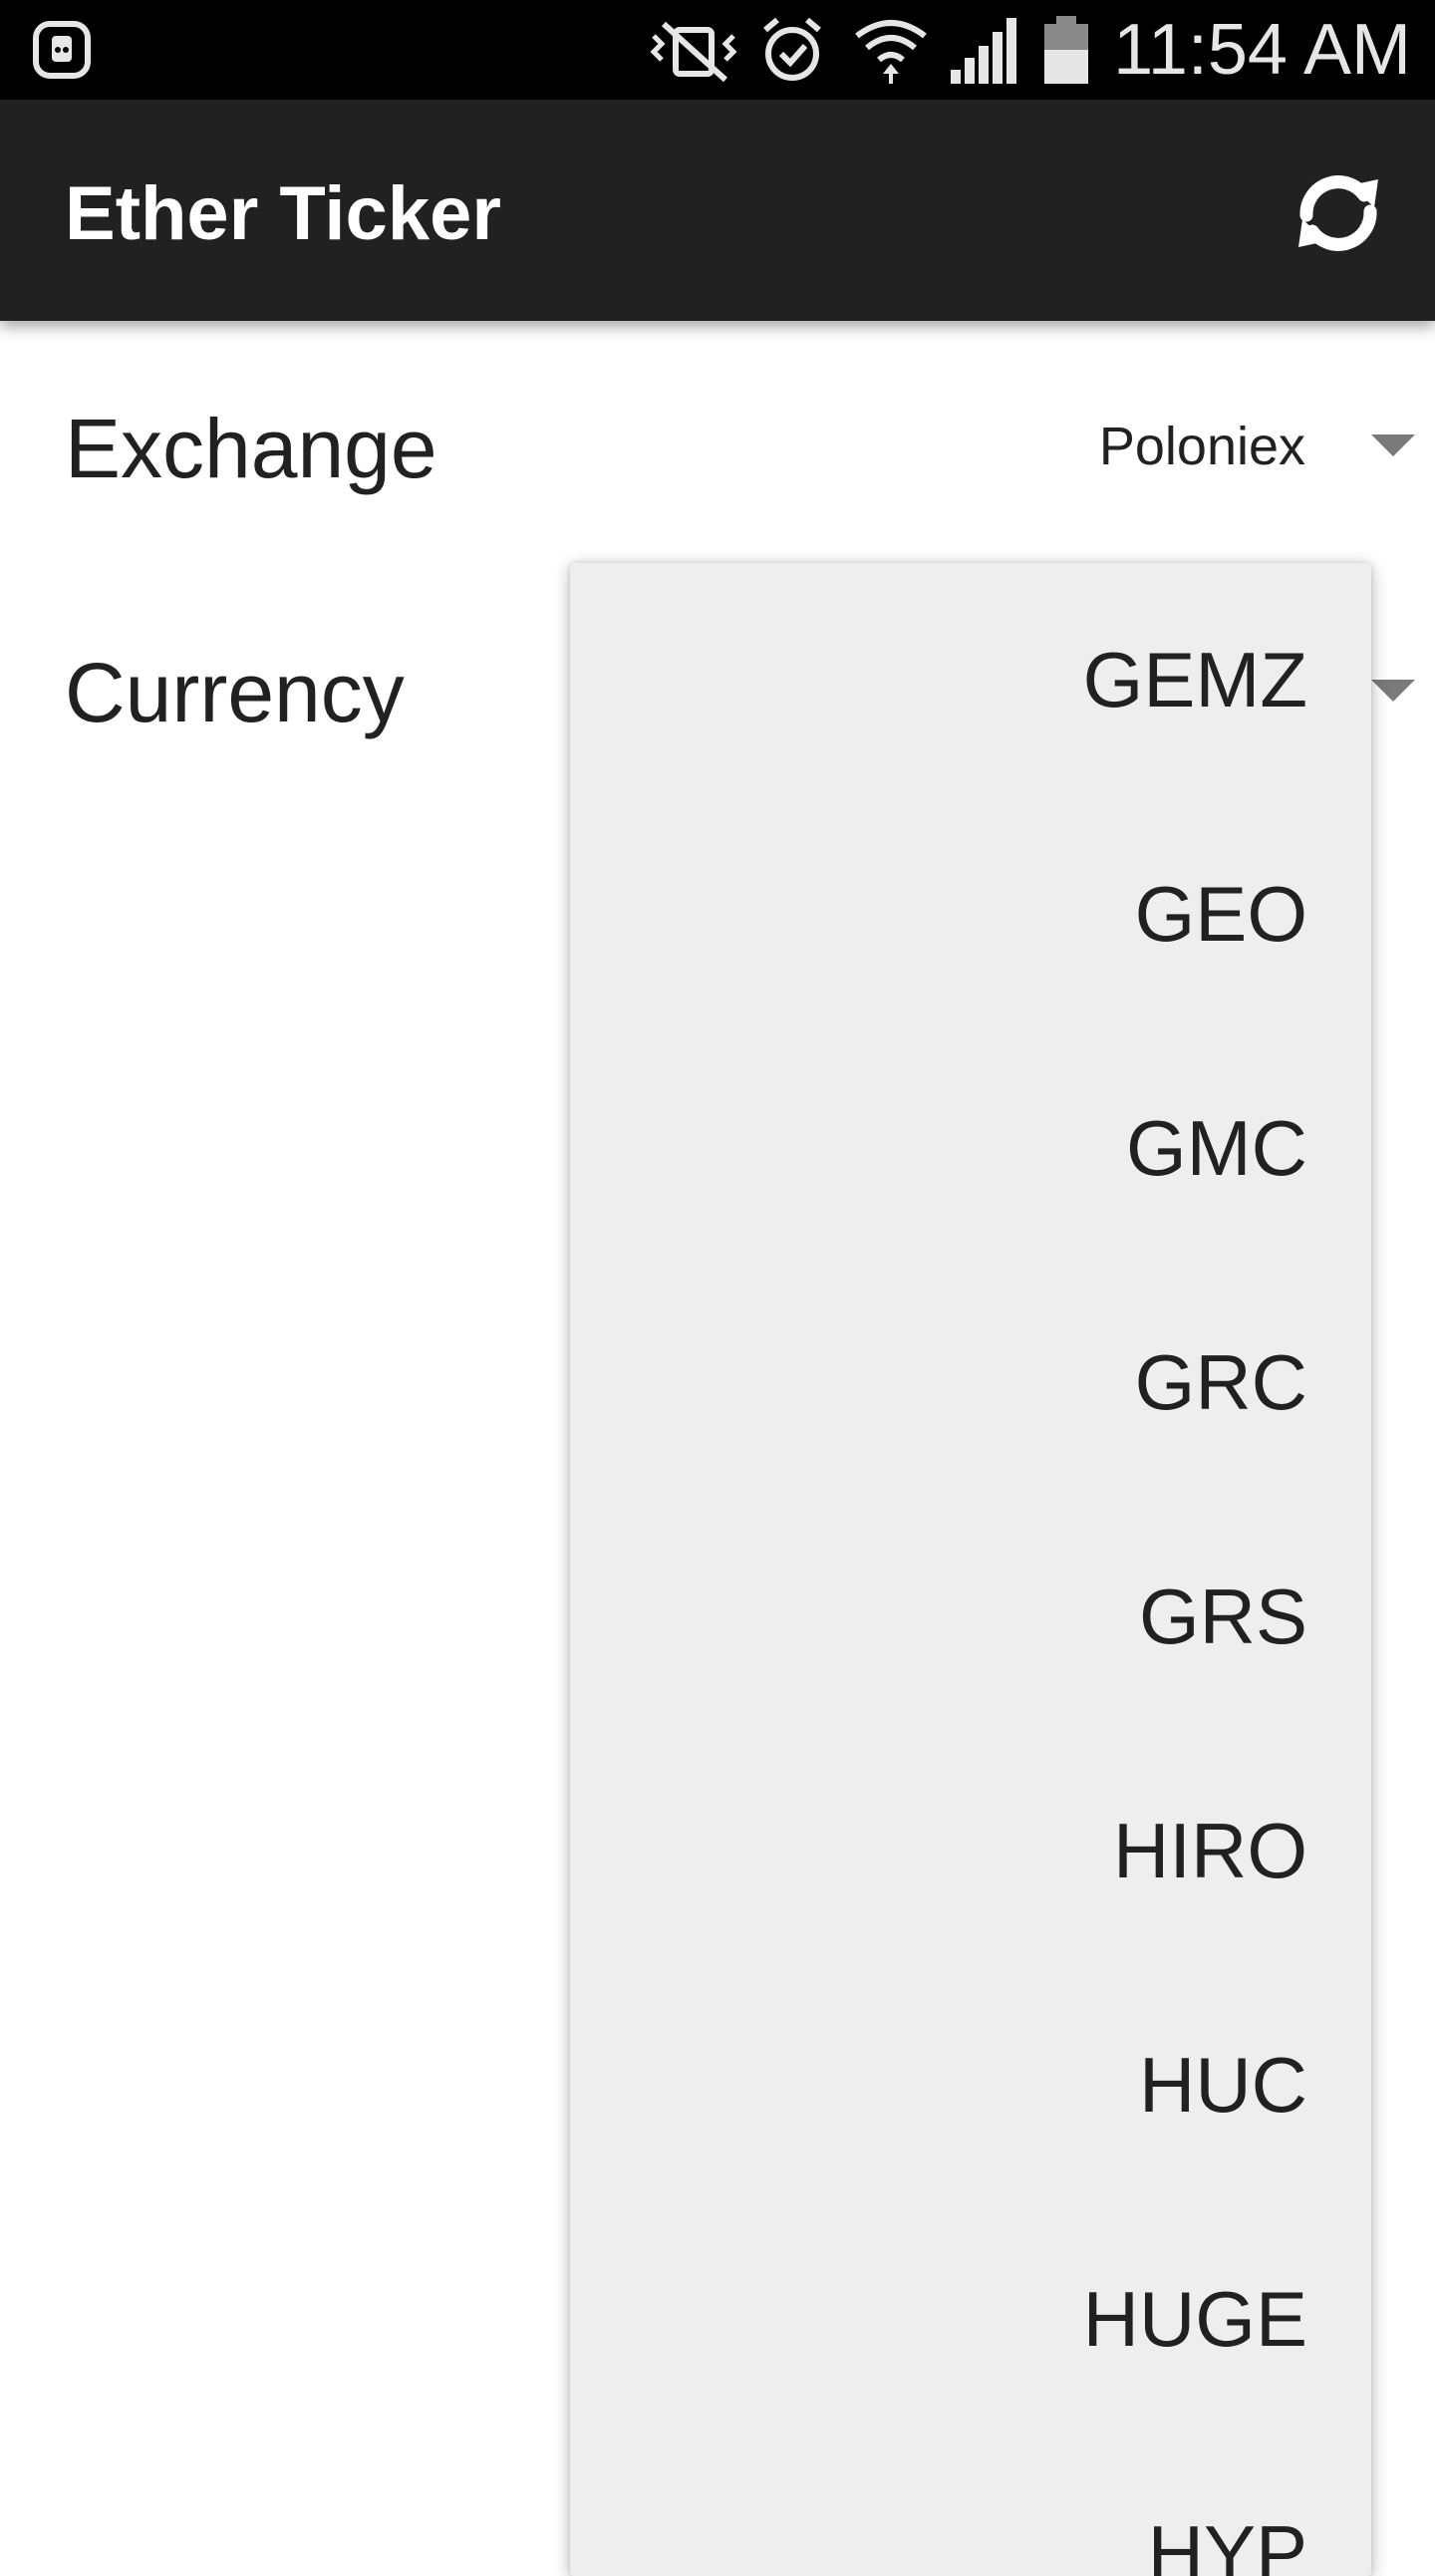  What do you see at coordinates (1066, 50) in the screenshot?
I see `battery-icon` at bounding box center [1066, 50].